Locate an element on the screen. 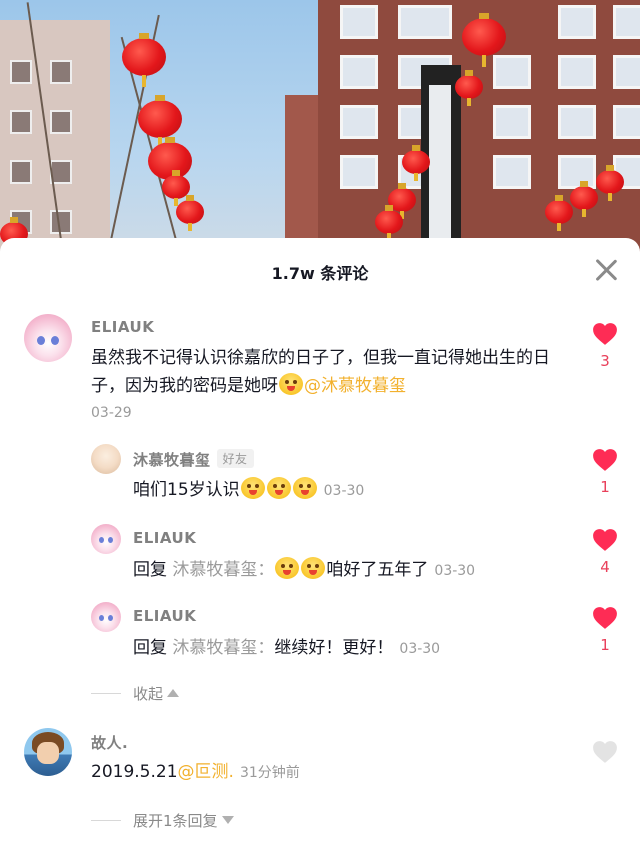  reply-text: 回复 沐慕牧暮玺：继续好！更好！ 03-30 is located at coordinates (287, 648).